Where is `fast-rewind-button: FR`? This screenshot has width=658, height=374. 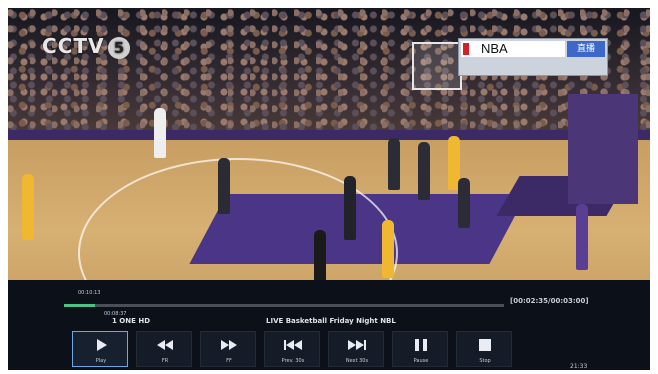 fast-rewind-button: FR is located at coordinates (164, 349).